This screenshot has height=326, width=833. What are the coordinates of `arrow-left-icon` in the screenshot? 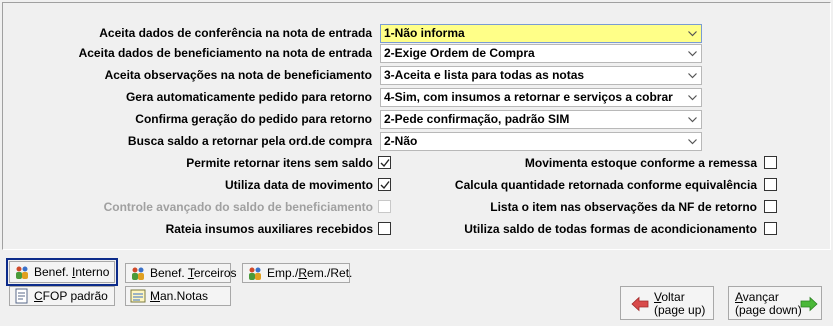 It's located at (640, 304).